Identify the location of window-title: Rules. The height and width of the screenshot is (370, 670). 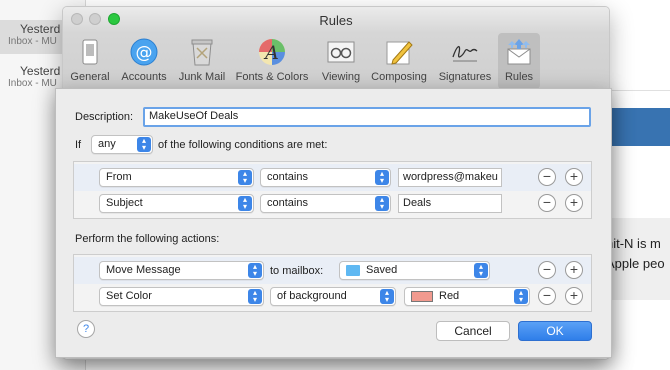
(336, 20).